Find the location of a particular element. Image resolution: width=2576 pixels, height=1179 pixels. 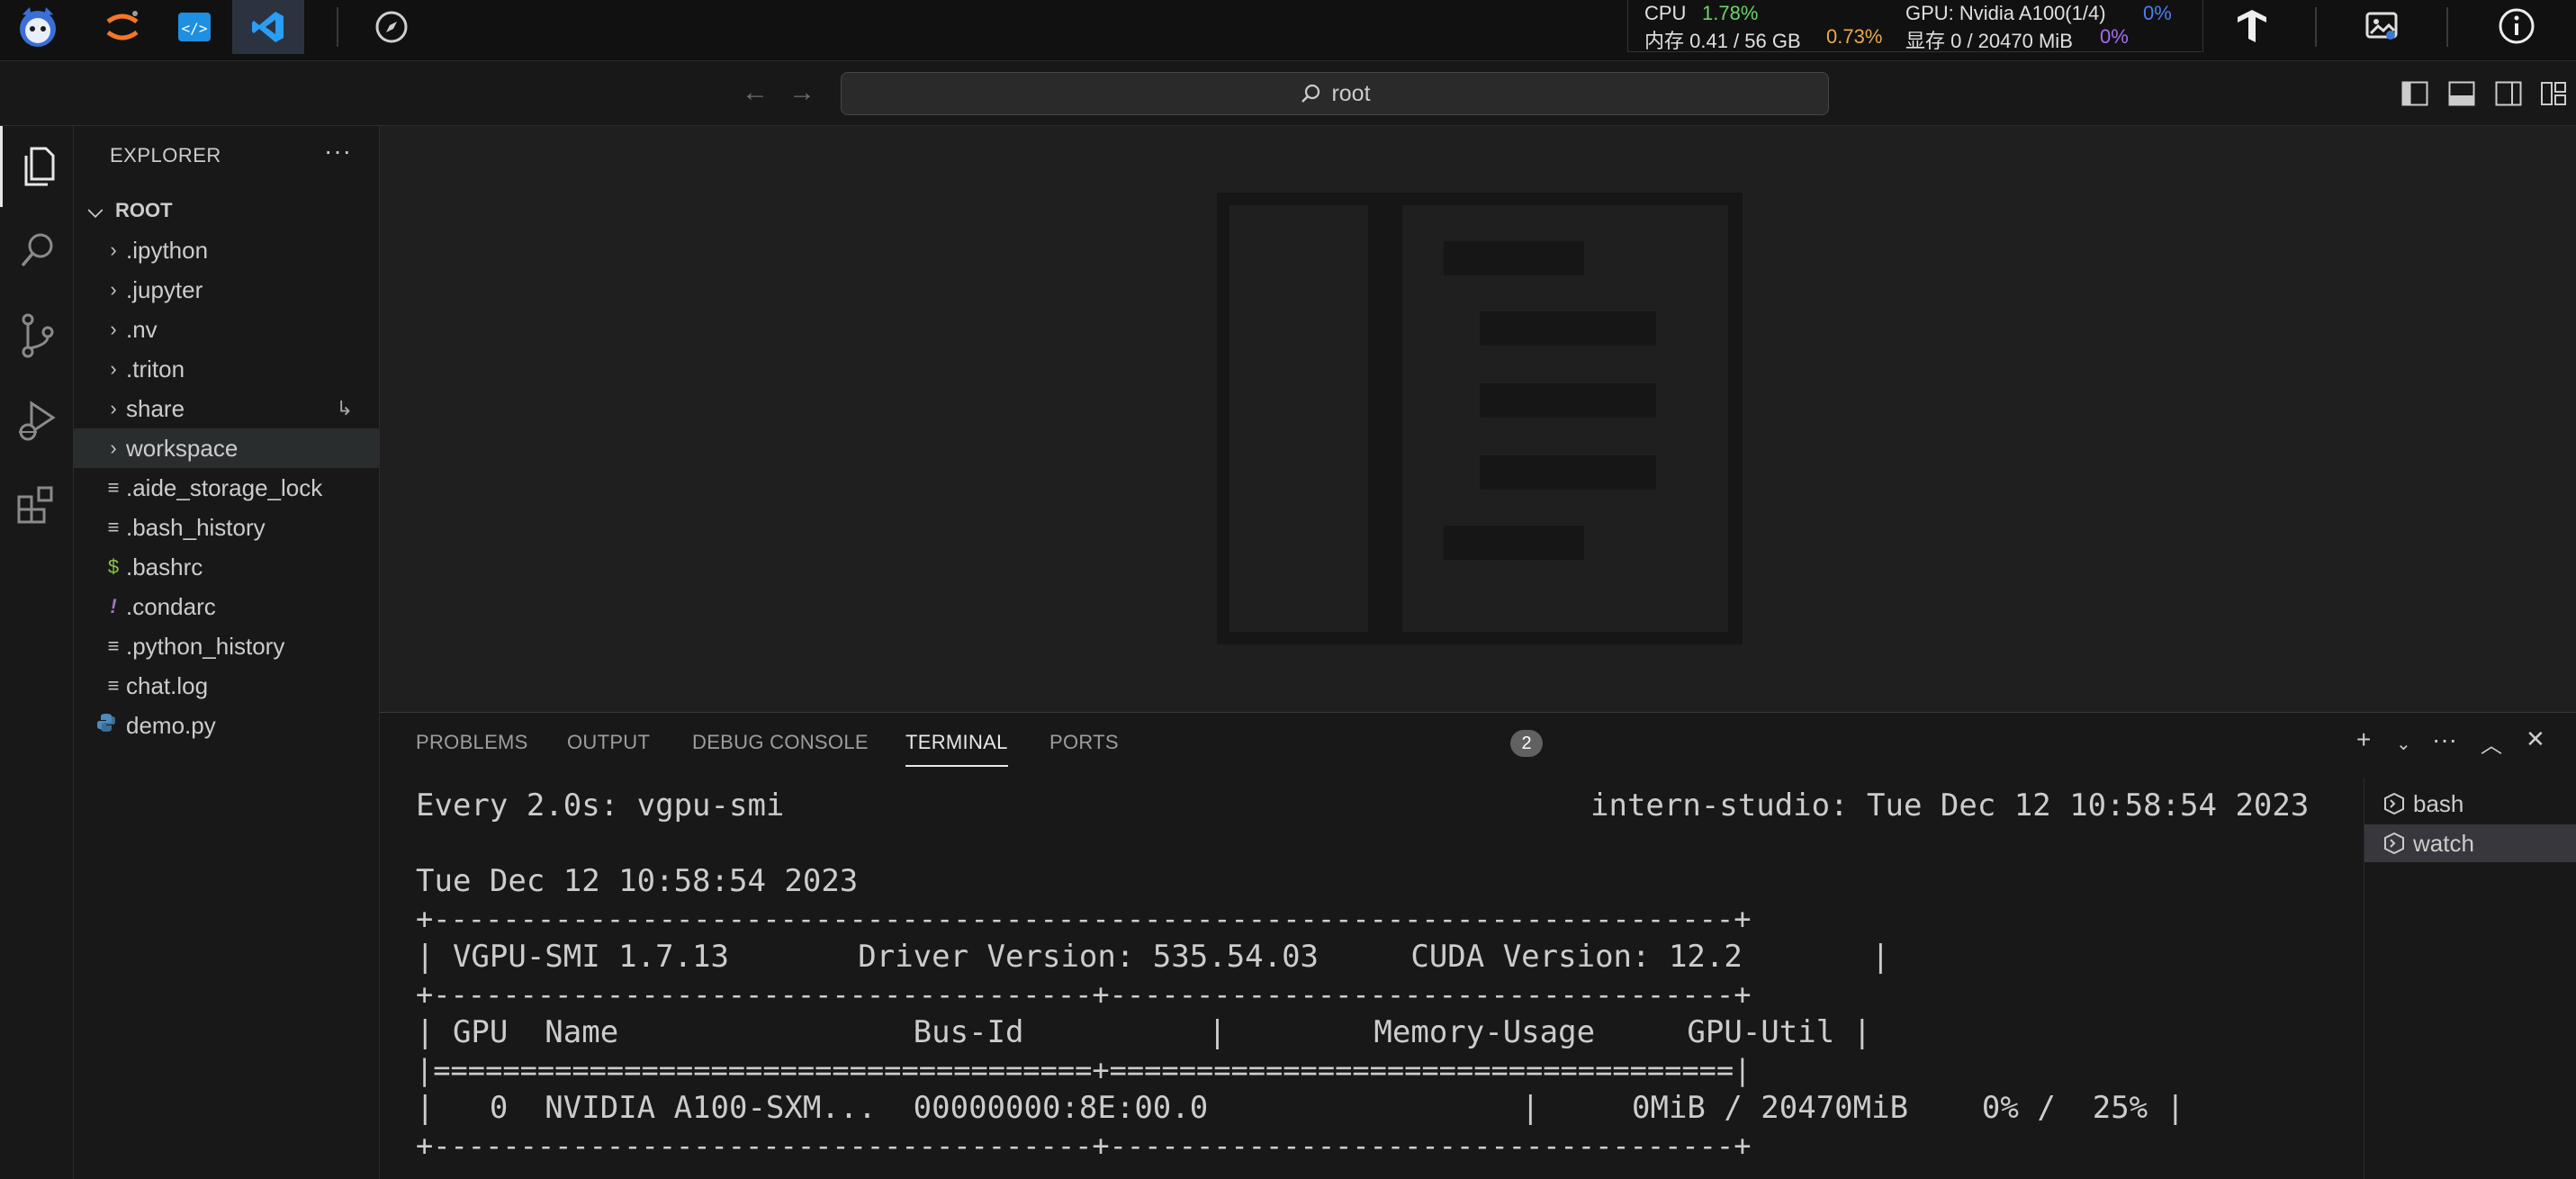

root-folder-header: ⌵ ROOT is located at coordinates (227, 210).